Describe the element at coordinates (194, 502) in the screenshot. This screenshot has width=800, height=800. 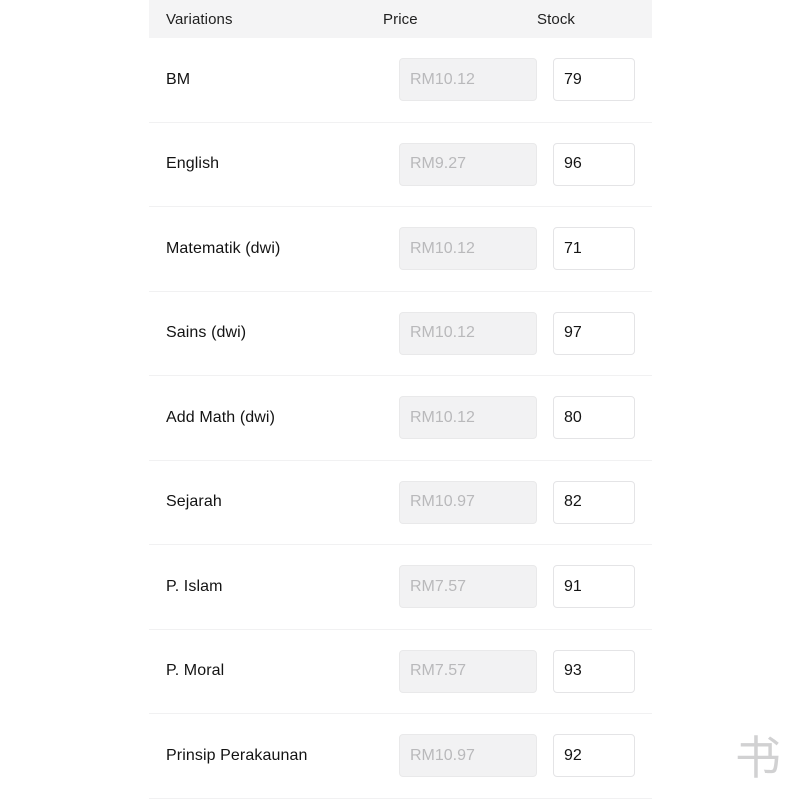
I see `variation-name: Sejarah` at that location.